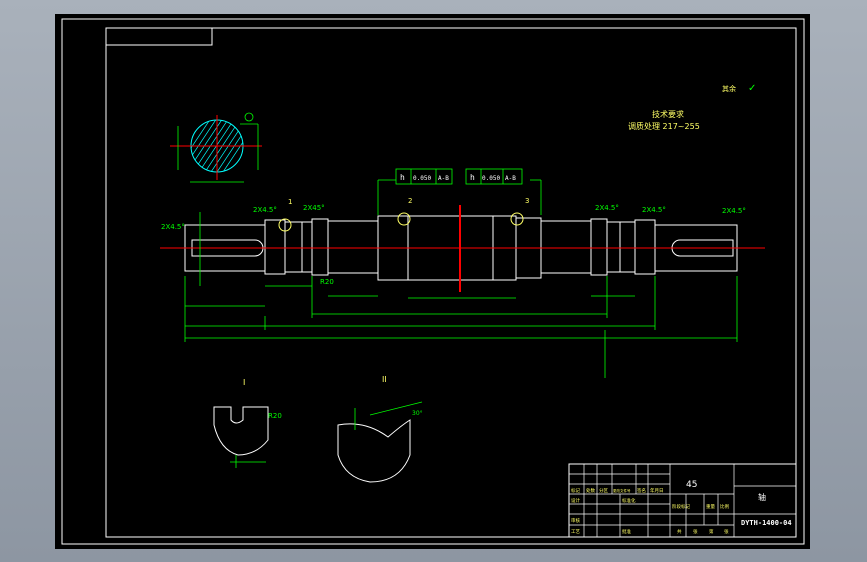 This screenshot has width=867, height=562. What do you see at coordinates (590, 490) in the screenshot?
I see `tb-count-label: 处数` at bounding box center [590, 490].